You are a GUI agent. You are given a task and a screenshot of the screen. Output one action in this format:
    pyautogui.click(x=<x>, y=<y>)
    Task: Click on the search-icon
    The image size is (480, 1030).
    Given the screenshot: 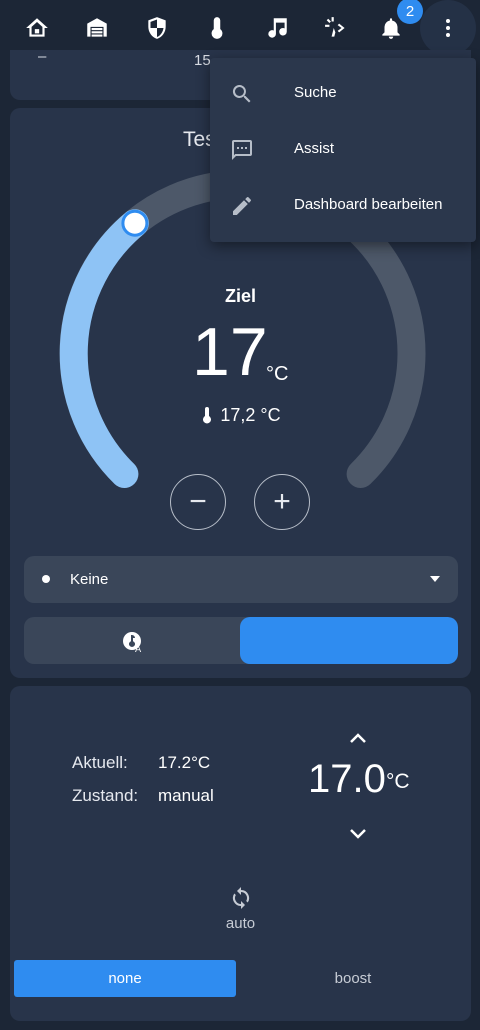 What is the action you would take?
    pyautogui.click(x=241, y=94)
    